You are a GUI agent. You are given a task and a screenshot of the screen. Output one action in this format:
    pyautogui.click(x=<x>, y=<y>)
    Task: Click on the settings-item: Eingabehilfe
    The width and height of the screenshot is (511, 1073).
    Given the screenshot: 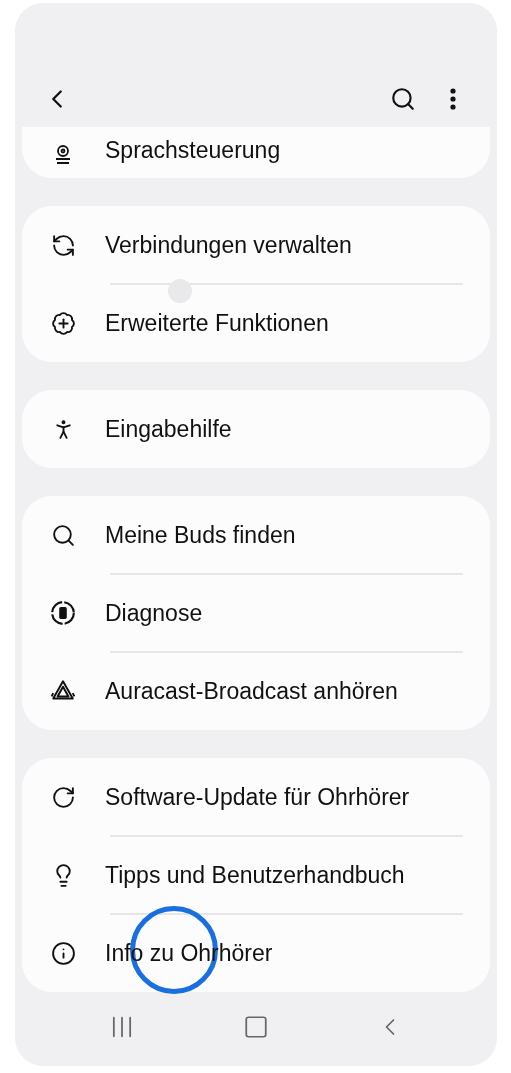 What is the action you would take?
    pyautogui.click(x=256, y=429)
    